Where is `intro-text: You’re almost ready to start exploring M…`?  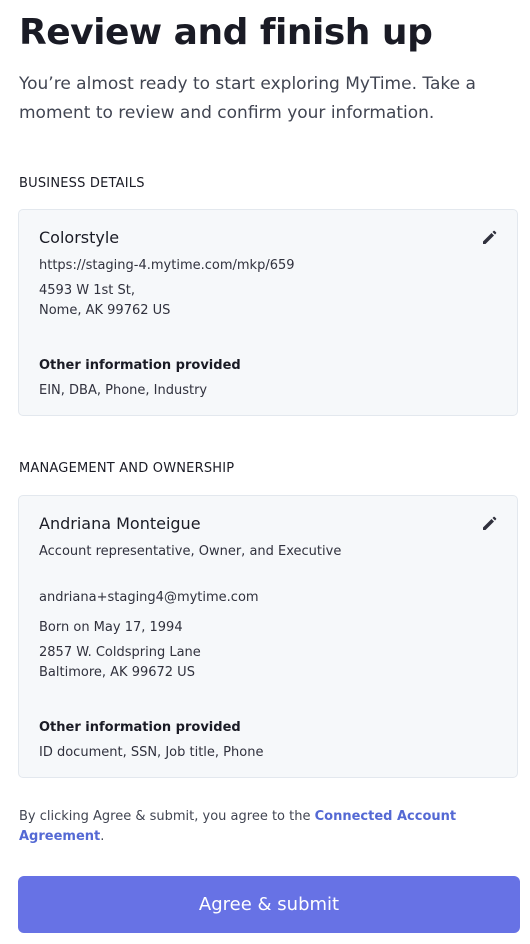 intro-text: You’re almost ready to start exploring M… is located at coordinates (247, 98).